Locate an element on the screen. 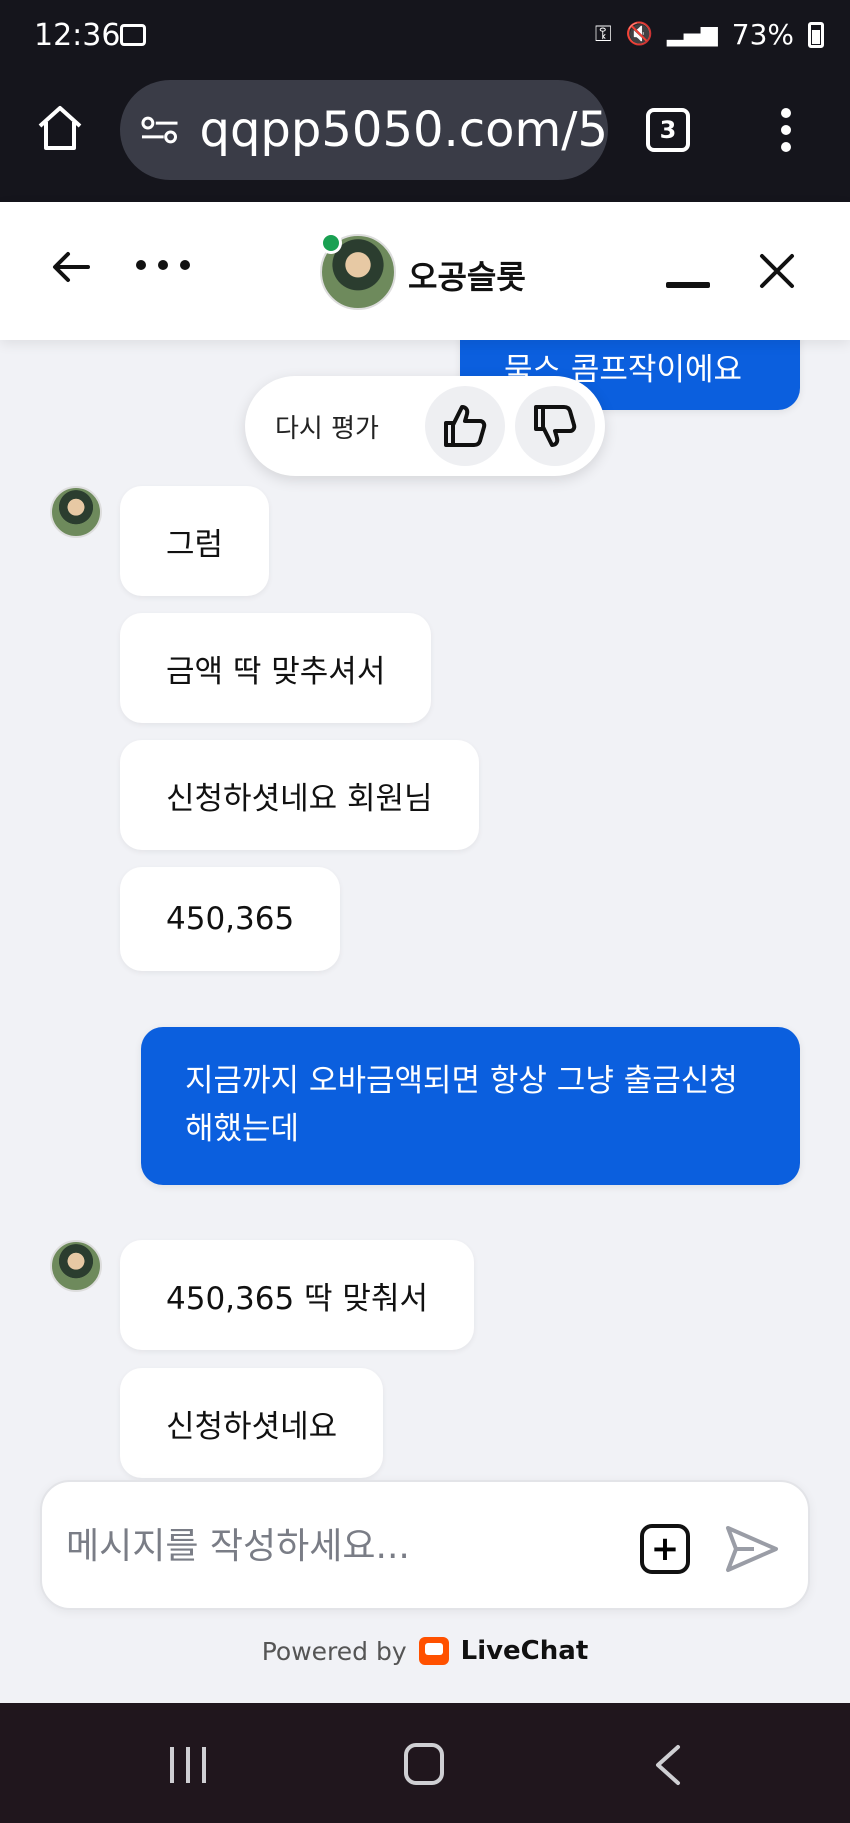 This screenshot has width=850, height=1823. incoming-message: 신청하셧네요 회원님 is located at coordinates (299, 795).